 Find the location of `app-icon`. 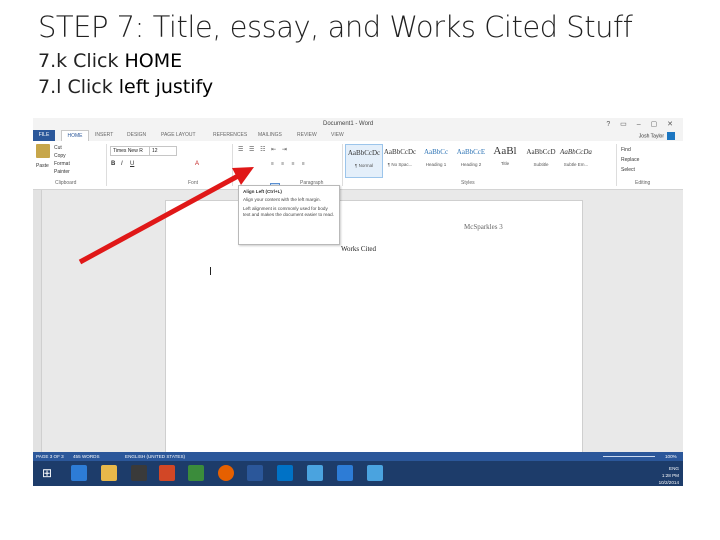

app-icon is located at coordinates (375, 473).